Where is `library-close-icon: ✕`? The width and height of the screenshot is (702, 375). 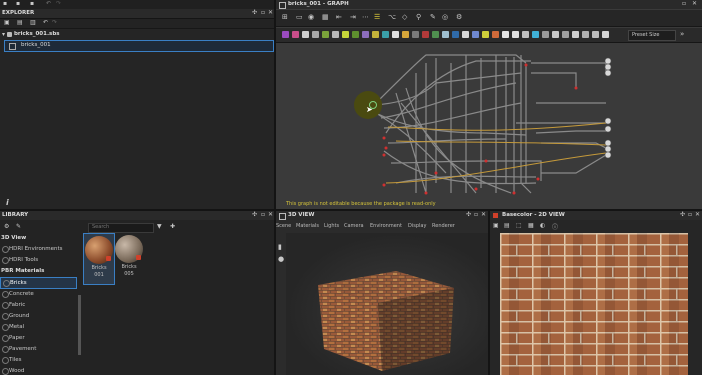
library-close-icon: ✕ is located at coordinates (270, 214).